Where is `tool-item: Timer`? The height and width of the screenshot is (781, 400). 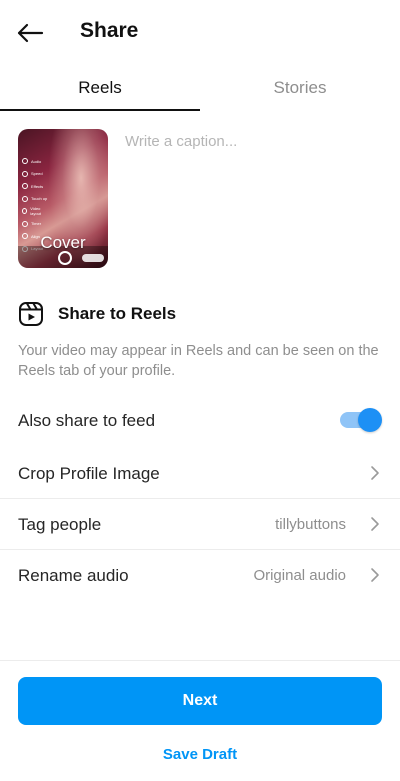 tool-item: Timer is located at coordinates (35, 224).